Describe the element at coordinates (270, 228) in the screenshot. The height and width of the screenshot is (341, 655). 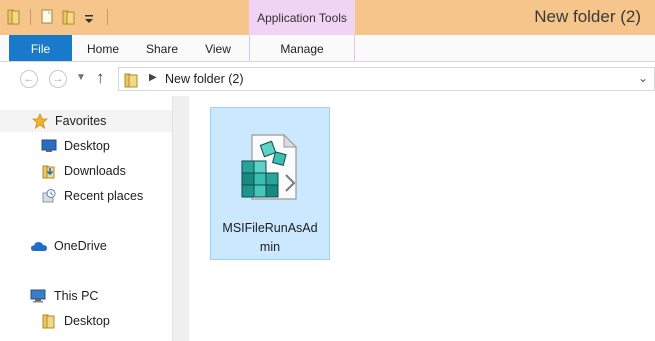
I see `file-name-line: MSIFileRunAsAd` at that location.